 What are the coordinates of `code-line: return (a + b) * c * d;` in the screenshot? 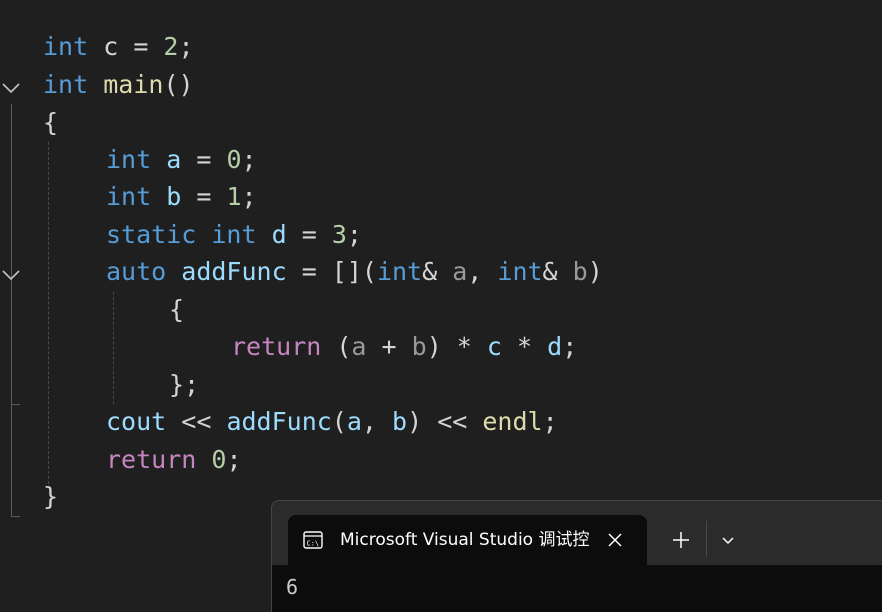 It's located at (404, 347).